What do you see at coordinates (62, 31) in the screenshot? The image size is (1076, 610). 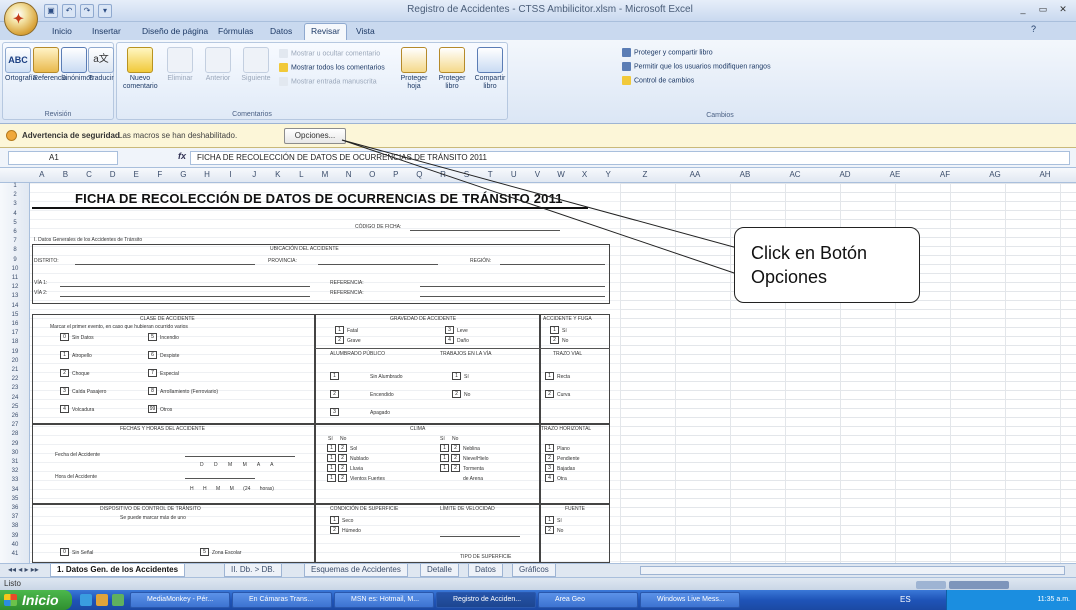 I see `tab-inicio: Inicio` at bounding box center [62, 31].